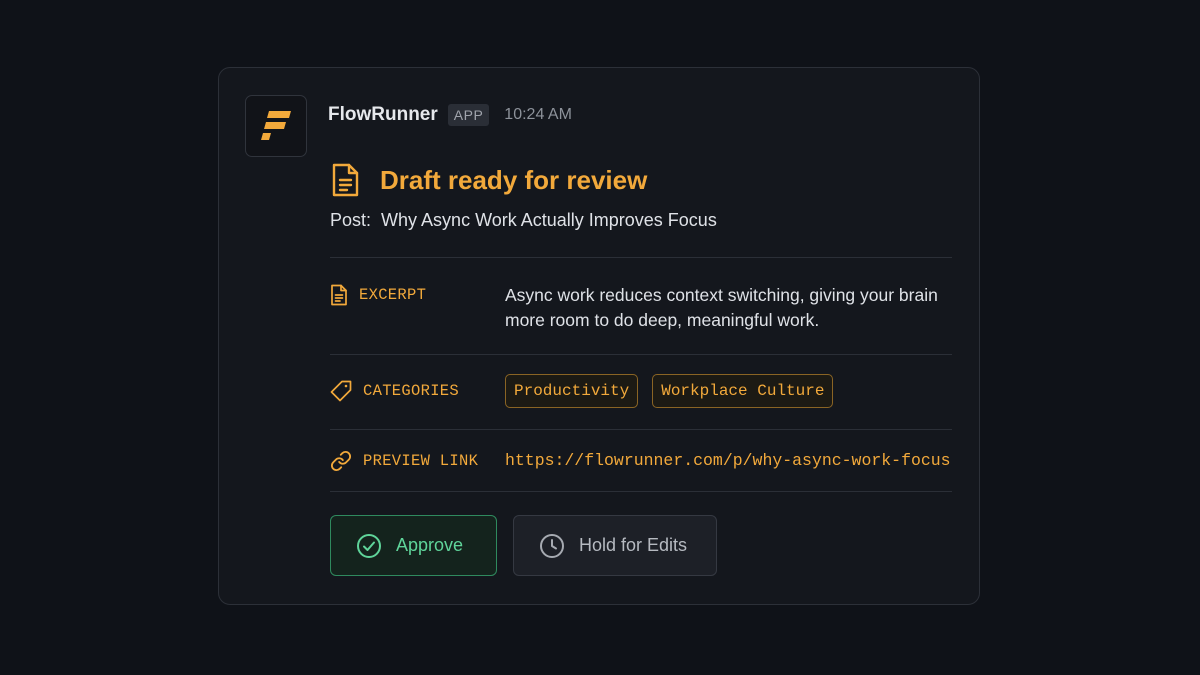 This screenshot has height=675, width=1200. Describe the element at coordinates (351, 220) in the screenshot. I see `post-prefix: Post:` at that location.